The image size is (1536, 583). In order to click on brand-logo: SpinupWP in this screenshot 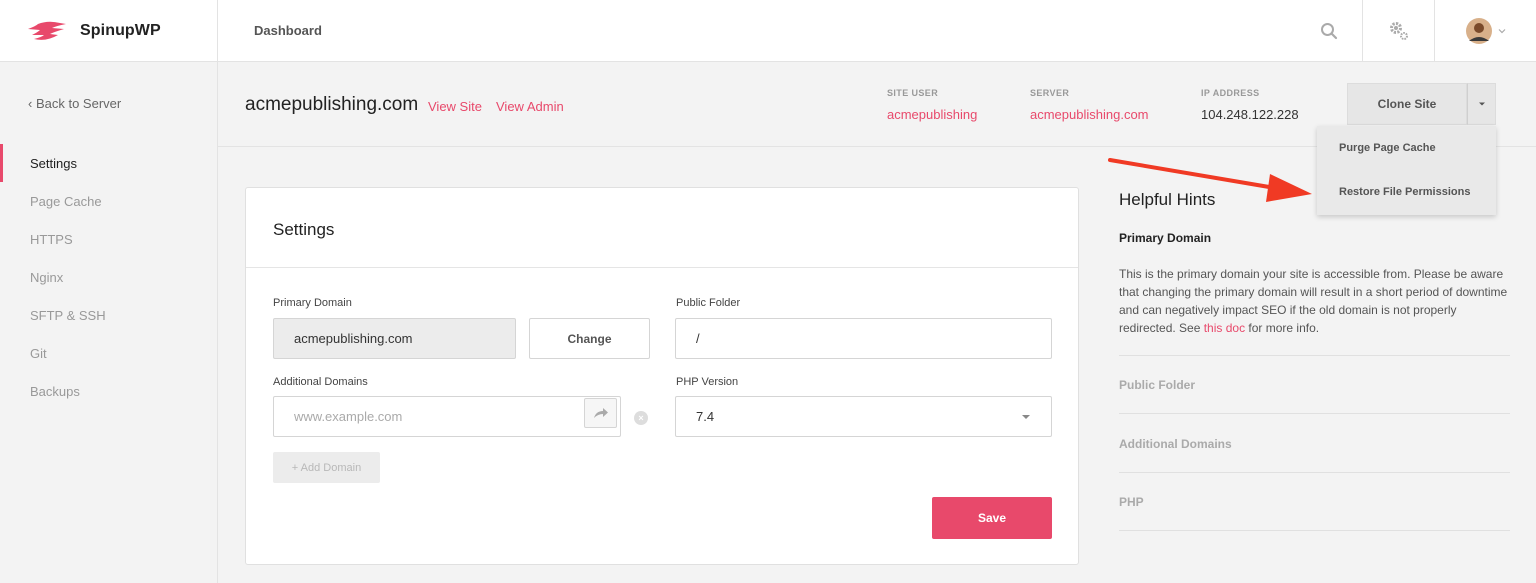, I will do `click(109, 31)`.